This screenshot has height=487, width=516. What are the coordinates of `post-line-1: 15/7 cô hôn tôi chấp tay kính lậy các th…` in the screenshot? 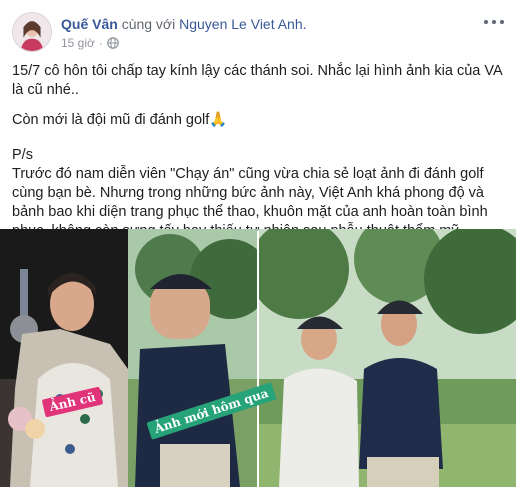 It's located at (257, 80).